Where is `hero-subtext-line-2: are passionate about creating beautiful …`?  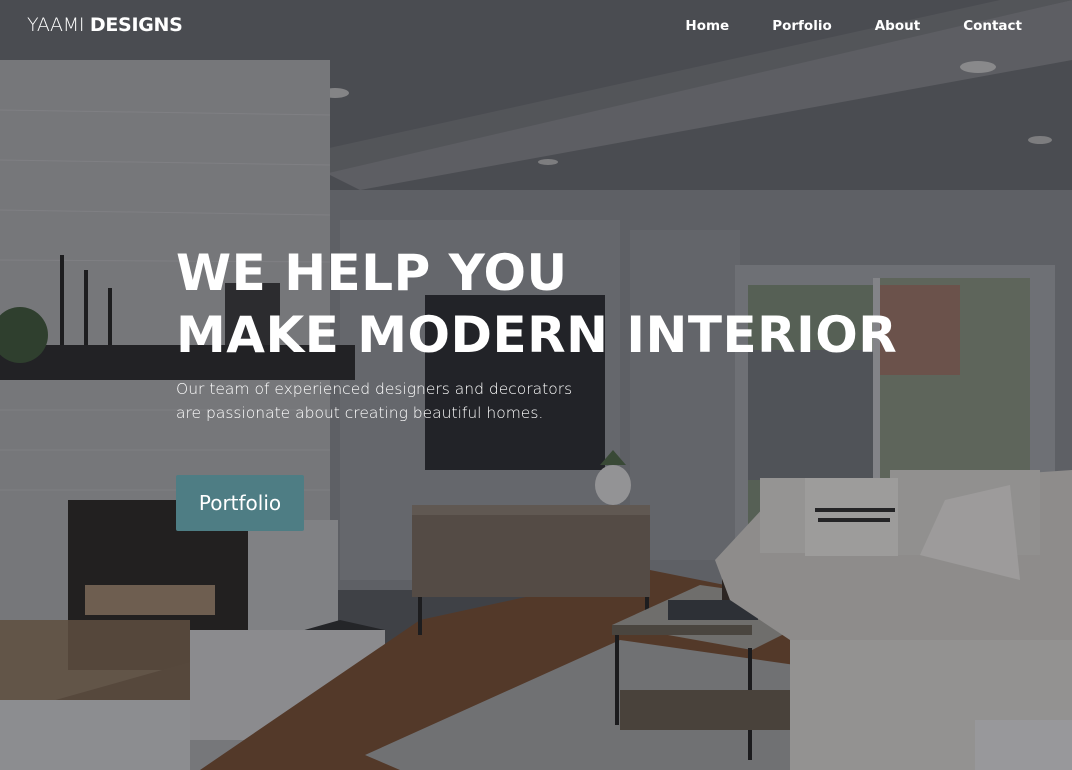
hero-subtext-line-2: are passionate about creating beautiful … is located at coordinates (360, 413).